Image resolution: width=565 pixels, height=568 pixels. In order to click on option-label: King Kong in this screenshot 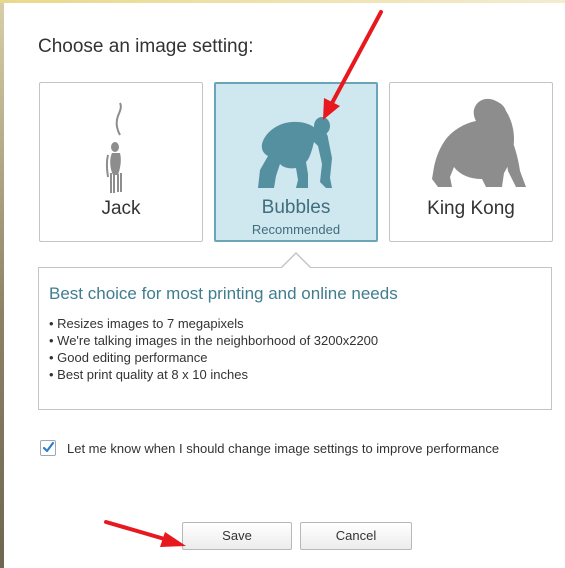, I will do `click(471, 208)`.